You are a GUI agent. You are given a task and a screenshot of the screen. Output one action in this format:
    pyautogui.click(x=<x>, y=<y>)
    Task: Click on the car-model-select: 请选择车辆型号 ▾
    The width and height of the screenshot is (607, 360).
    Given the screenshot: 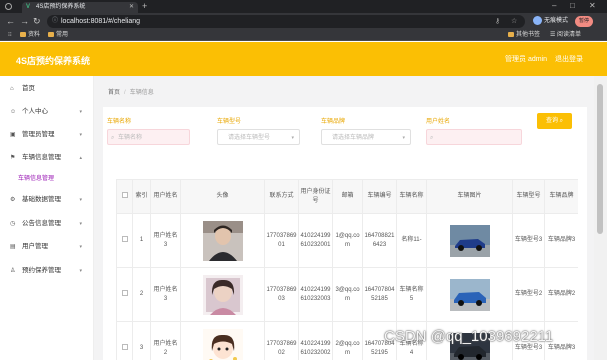 What is the action you would take?
    pyautogui.click(x=258, y=137)
    